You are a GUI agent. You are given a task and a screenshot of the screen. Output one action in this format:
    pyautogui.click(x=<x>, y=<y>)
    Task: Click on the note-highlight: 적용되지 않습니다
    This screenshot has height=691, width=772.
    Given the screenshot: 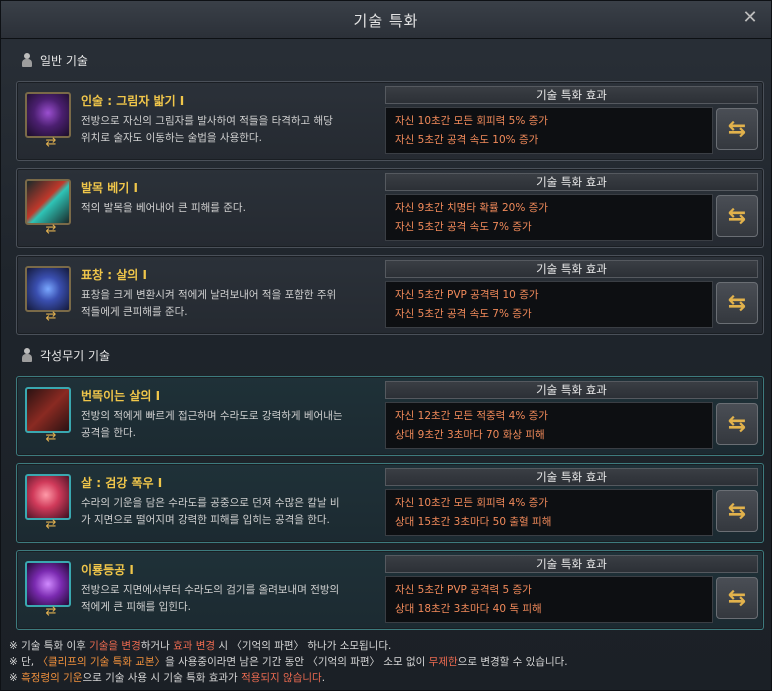 What is the action you would take?
    pyautogui.click(x=281, y=678)
    